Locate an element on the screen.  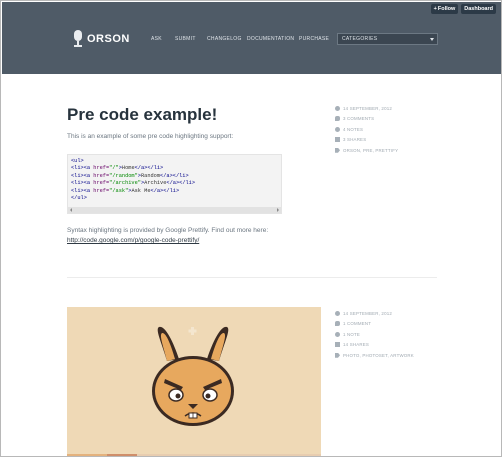
meta-tags: ORSON, PRE, PRETTIFY is located at coordinates (366, 150).